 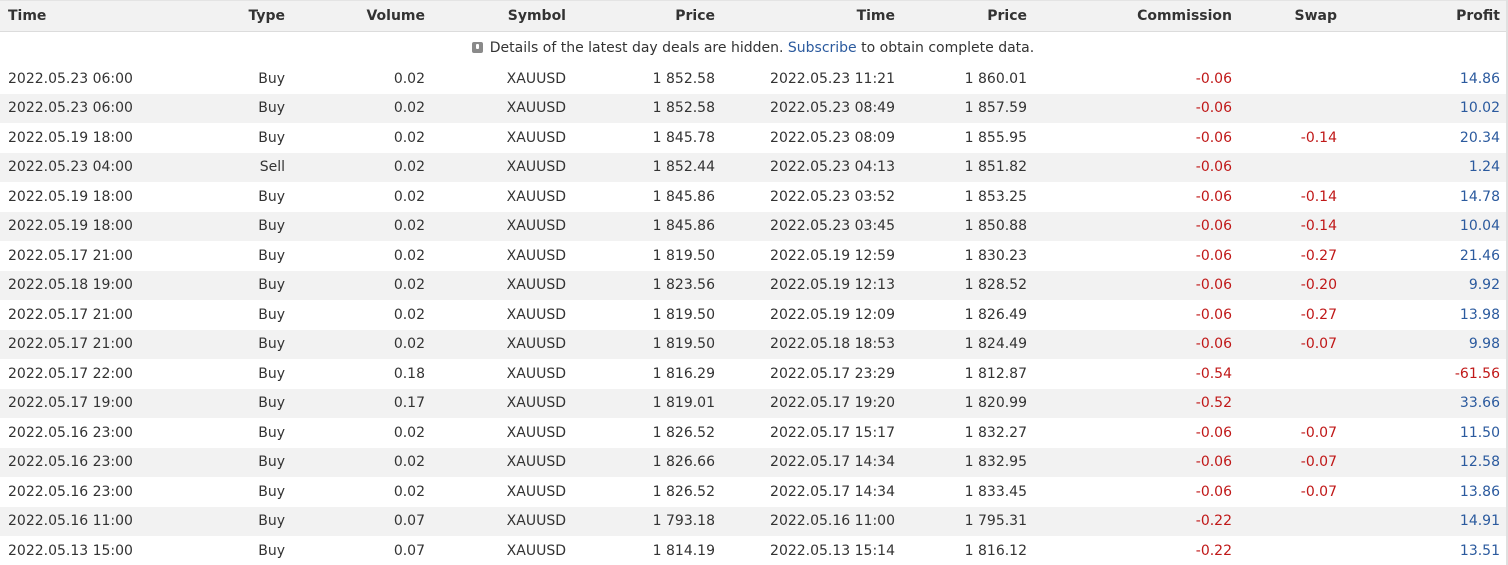 What do you see at coordinates (995, 491) in the screenshot?
I see `cell-close-price: 1 833.45` at bounding box center [995, 491].